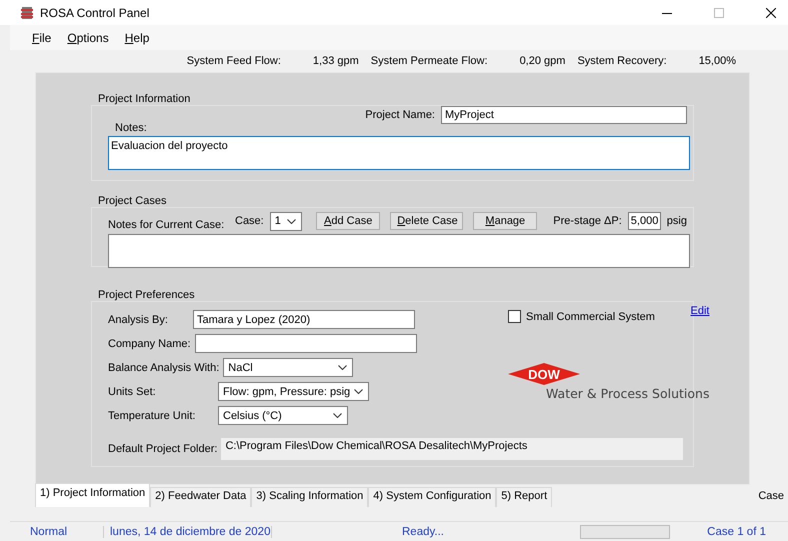 The width and height of the screenshot is (788, 541). What do you see at coordinates (305, 343) in the screenshot?
I see `text-field` at bounding box center [305, 343].